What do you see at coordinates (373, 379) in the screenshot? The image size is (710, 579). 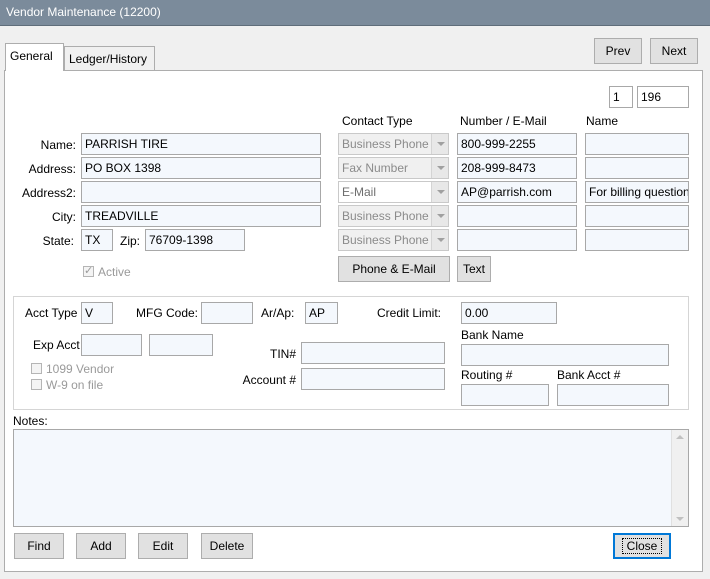 I see `account-no-field` at bounding box center [373, 379].